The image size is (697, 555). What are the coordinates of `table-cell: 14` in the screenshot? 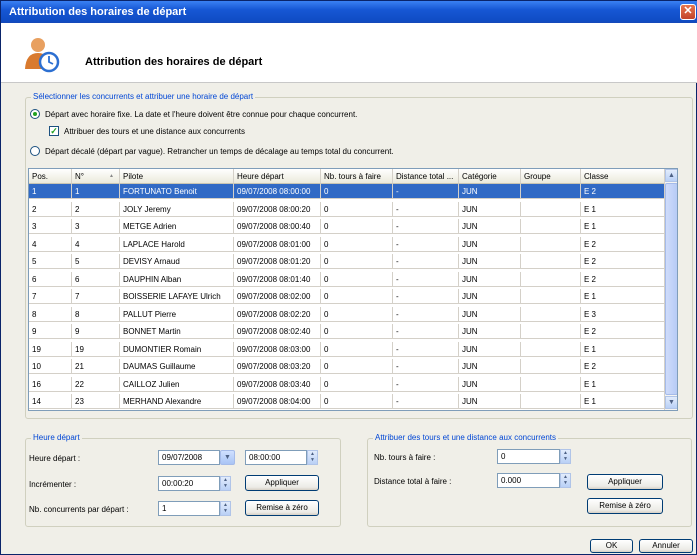 It's located at (50, 401).